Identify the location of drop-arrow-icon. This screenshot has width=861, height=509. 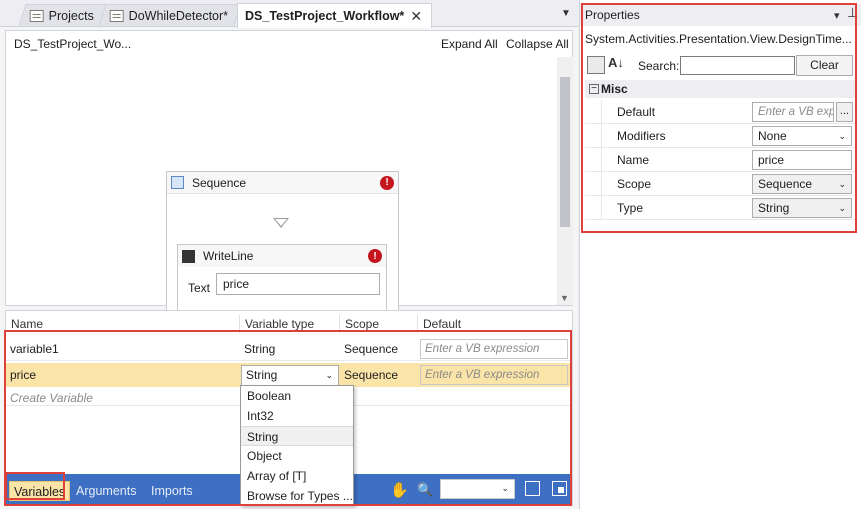
(281, 223).